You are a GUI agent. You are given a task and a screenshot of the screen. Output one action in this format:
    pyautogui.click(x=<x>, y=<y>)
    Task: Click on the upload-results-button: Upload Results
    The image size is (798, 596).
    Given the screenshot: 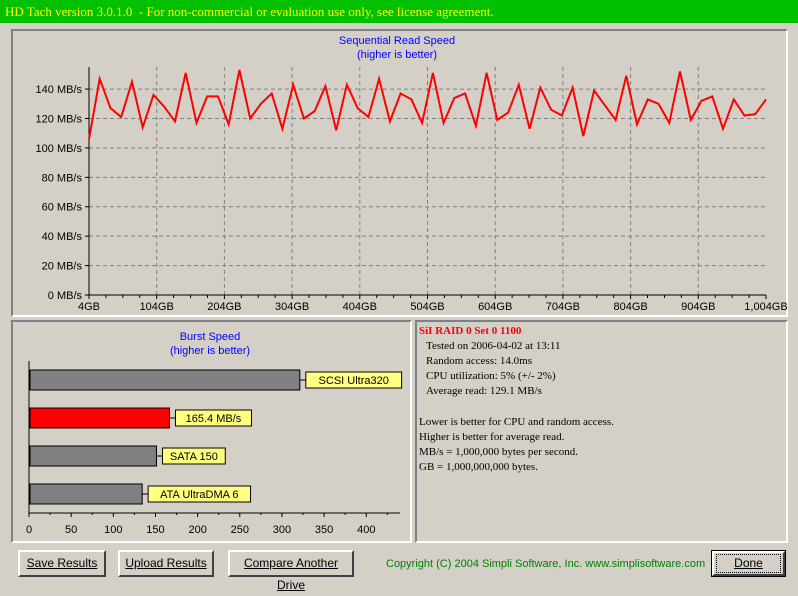 What is the action you would take?
    pyautogui.click(x=166, y=563)
    